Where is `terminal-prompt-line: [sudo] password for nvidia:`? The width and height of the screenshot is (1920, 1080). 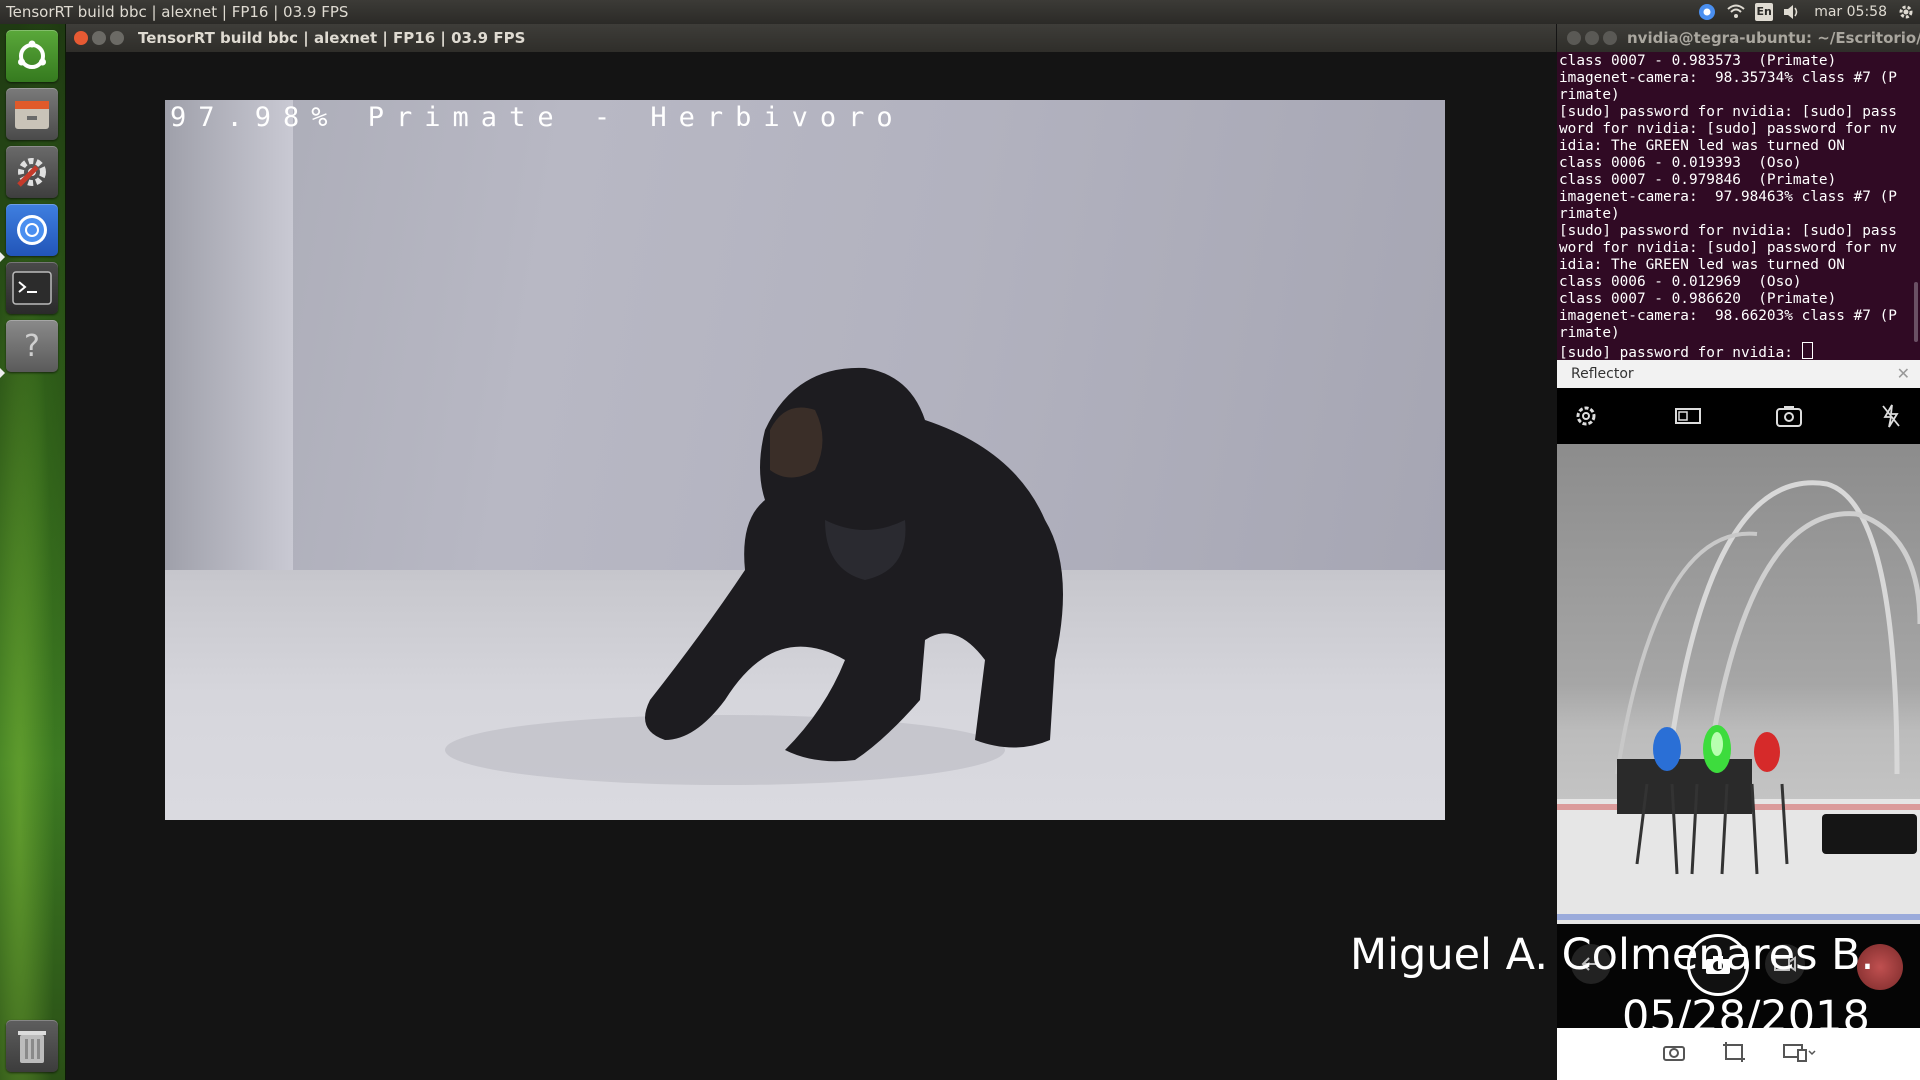 terminal-prompt-line: [sudo] password for nvidia: is located at coordinates (1739, 351).